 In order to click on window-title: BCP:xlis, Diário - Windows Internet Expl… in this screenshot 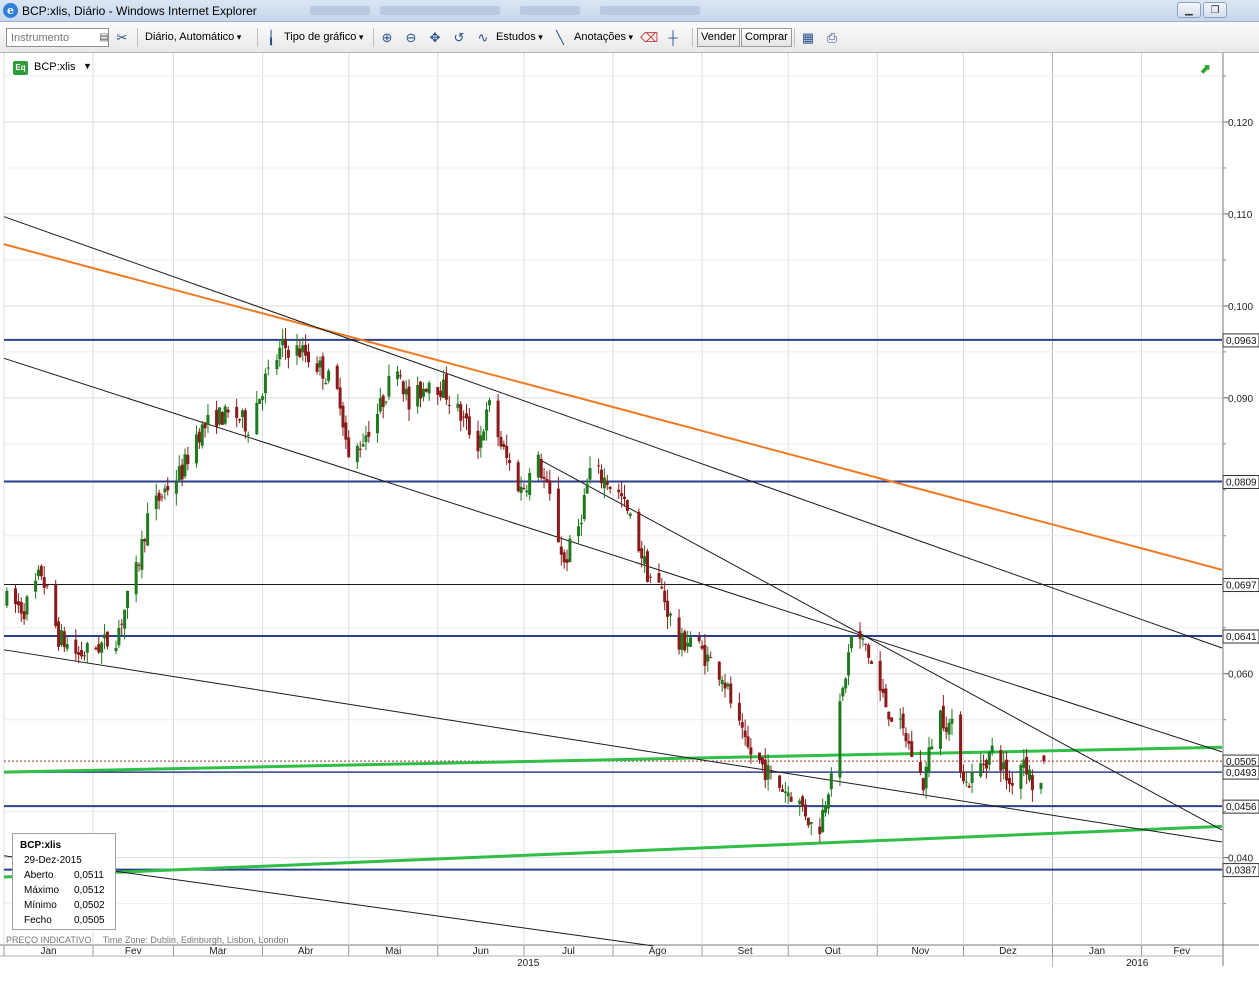, I will do `click(139, 11)`.